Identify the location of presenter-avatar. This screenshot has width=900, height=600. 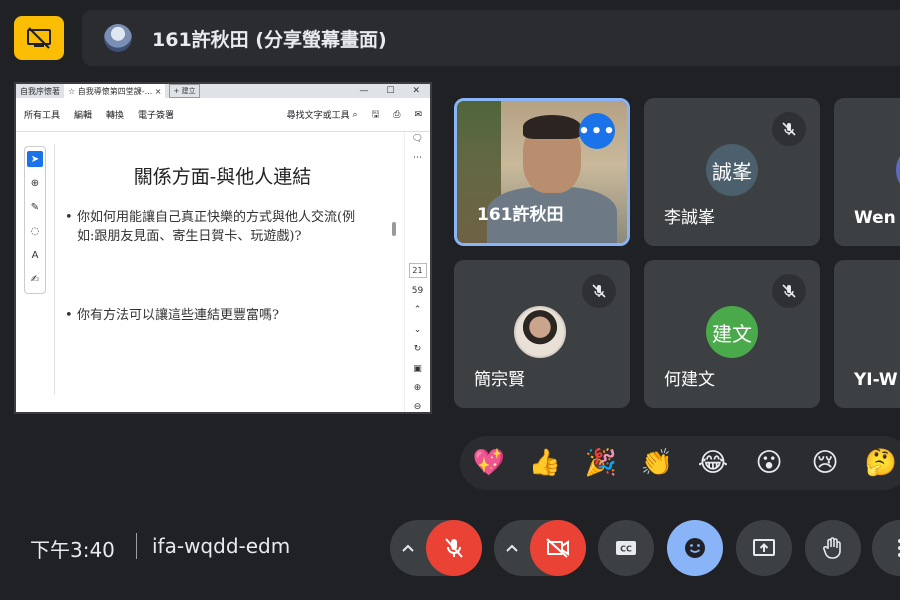
(118, 38).